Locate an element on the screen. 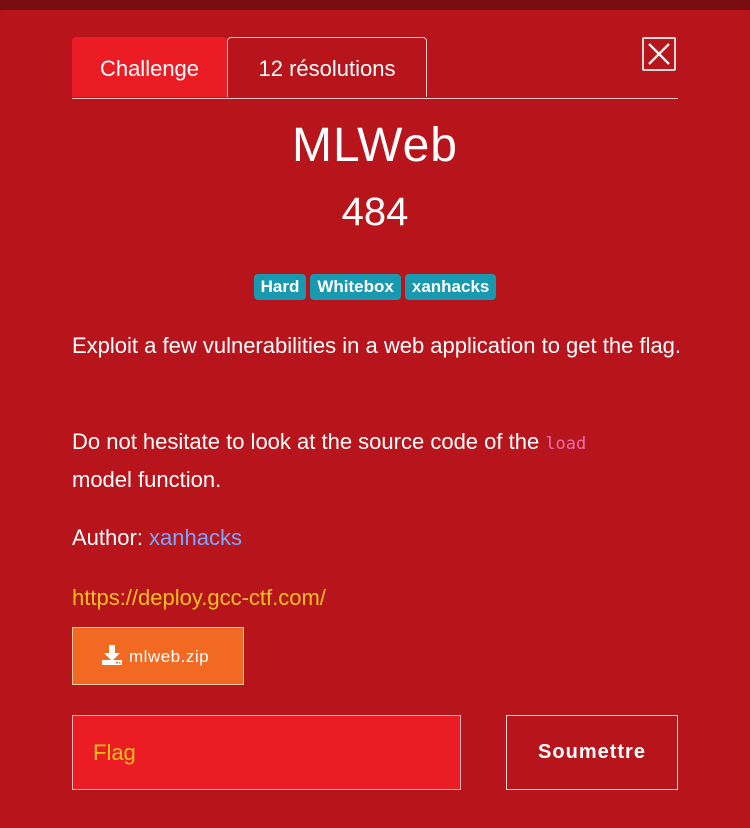 This screenshot has width=750, height=828. tag-list: Hard Whitebox xanhacks is located at coordinates (375, 287).